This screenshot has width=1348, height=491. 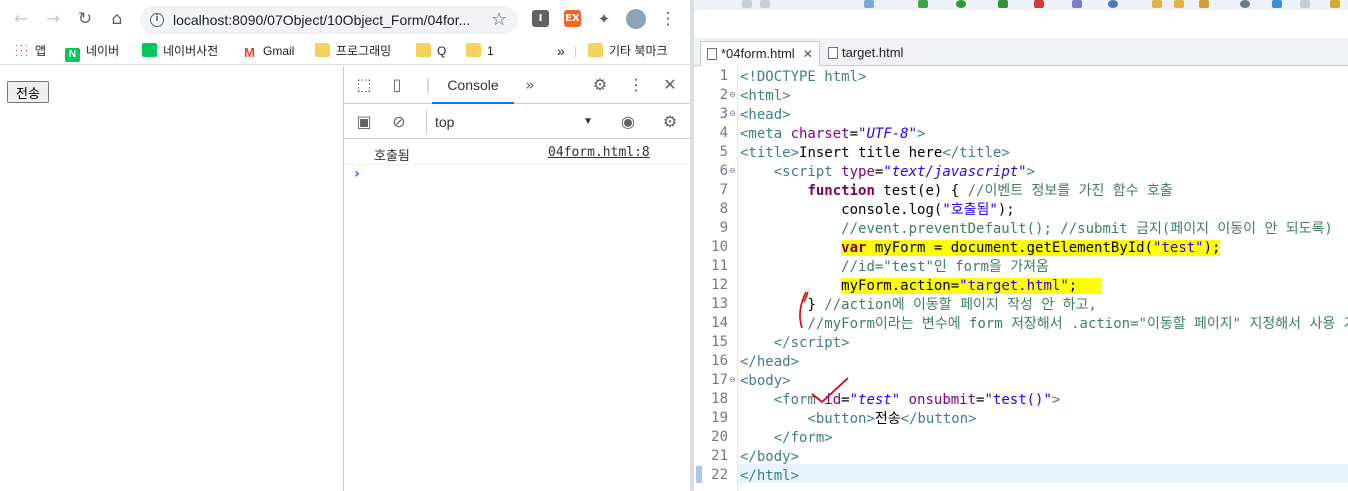 I want to click on console-toolbar: ▣ ⊘ top ▼ ◉ ⚙, so click(x=517, y=122).